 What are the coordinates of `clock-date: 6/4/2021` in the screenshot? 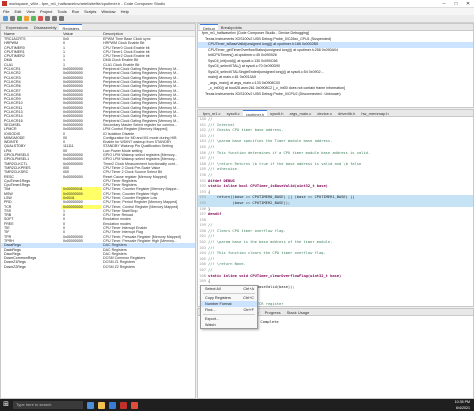 It's located at (463, 408).